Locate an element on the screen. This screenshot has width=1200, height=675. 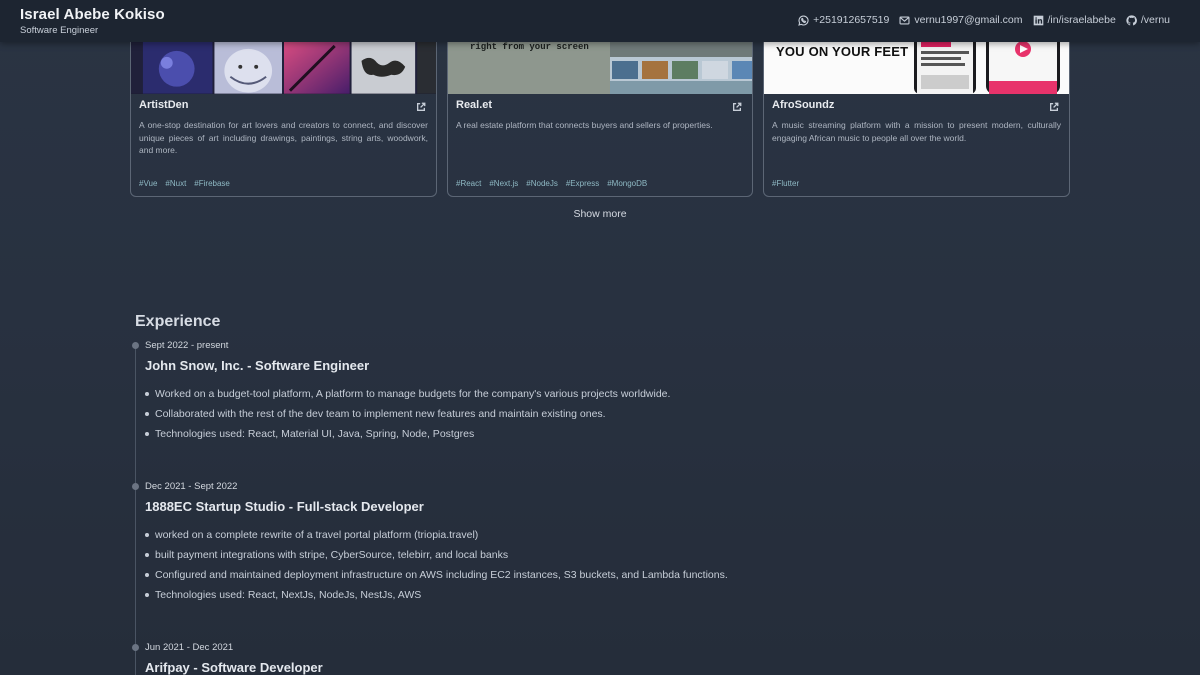
phone-number: +251912657519 is located at coordinates (851, 20).